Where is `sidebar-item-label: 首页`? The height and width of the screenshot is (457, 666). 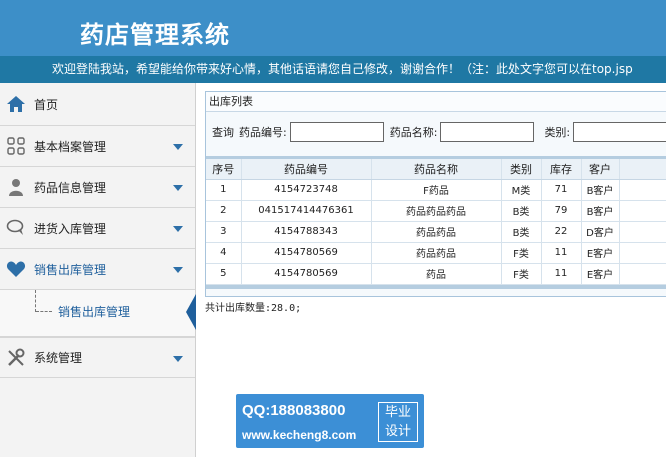 sidebar-item-label: 首页 is located at coordinates (46, 104).